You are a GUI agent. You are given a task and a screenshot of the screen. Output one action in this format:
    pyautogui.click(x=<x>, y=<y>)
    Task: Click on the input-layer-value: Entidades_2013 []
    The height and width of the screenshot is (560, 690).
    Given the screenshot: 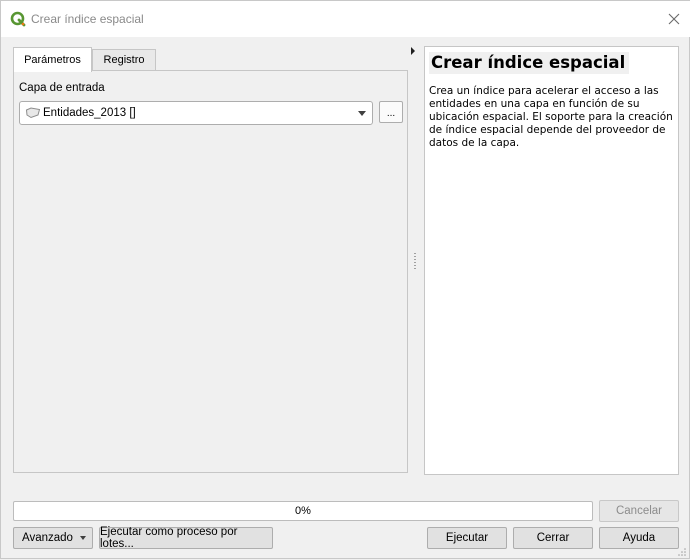 What is the action you would take?
    pyautogui.click(x=89, y=113)
    